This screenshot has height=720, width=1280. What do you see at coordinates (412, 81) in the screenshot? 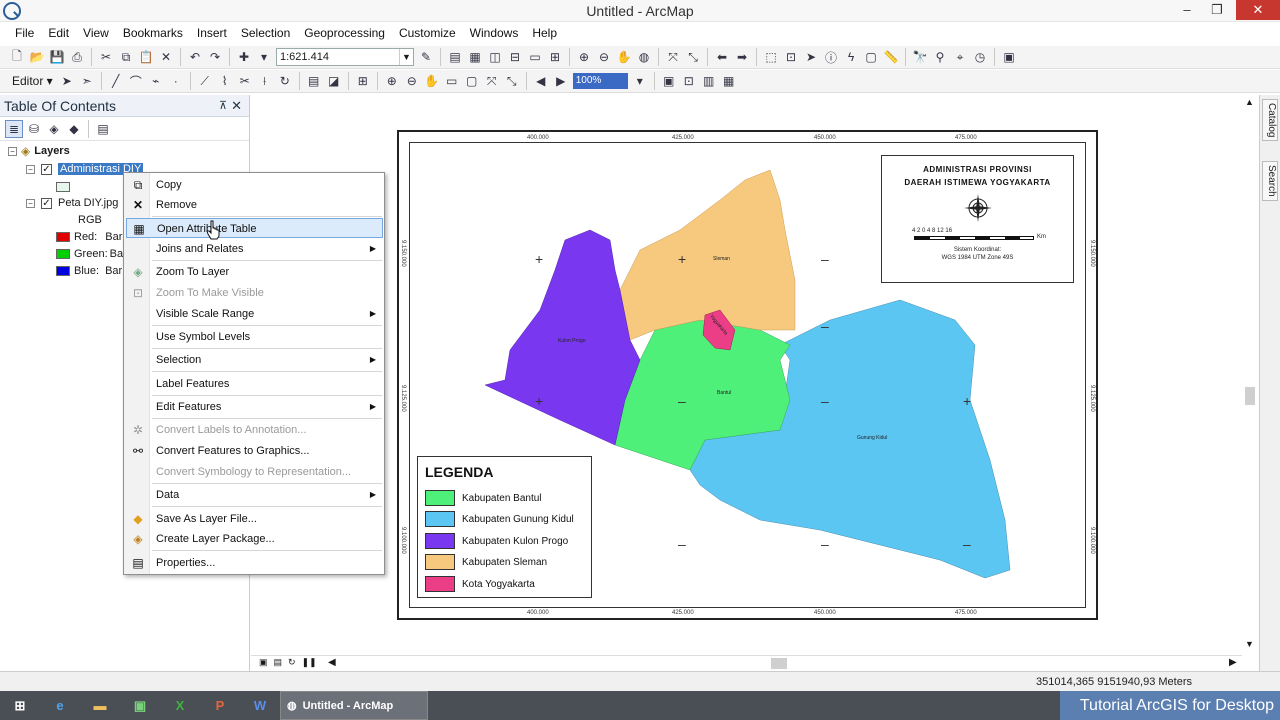
I see `layout-zoom-out-icon: ⊖` at bounding box center [412, 81].